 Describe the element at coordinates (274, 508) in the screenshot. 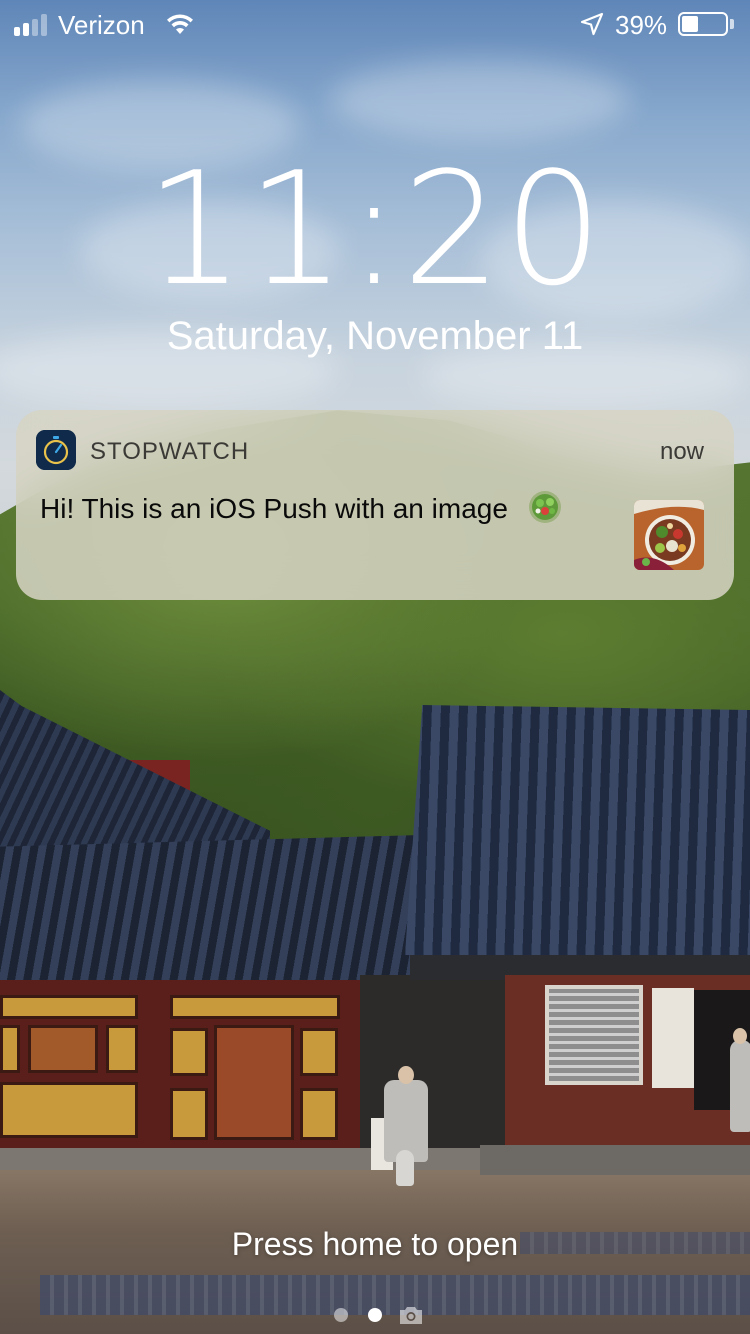

I see `notification-message-text: Hi! This is an iOS Push with an image` at that location.